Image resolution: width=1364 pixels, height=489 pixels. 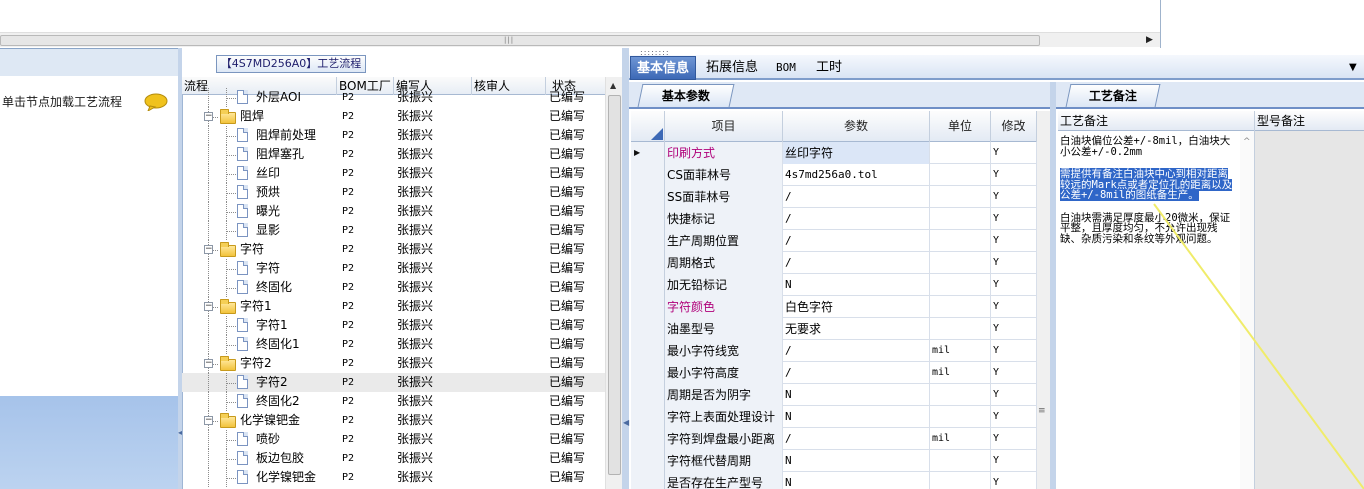 I want to click on col-header-modify: 修改, so click(x=1014, y=126).